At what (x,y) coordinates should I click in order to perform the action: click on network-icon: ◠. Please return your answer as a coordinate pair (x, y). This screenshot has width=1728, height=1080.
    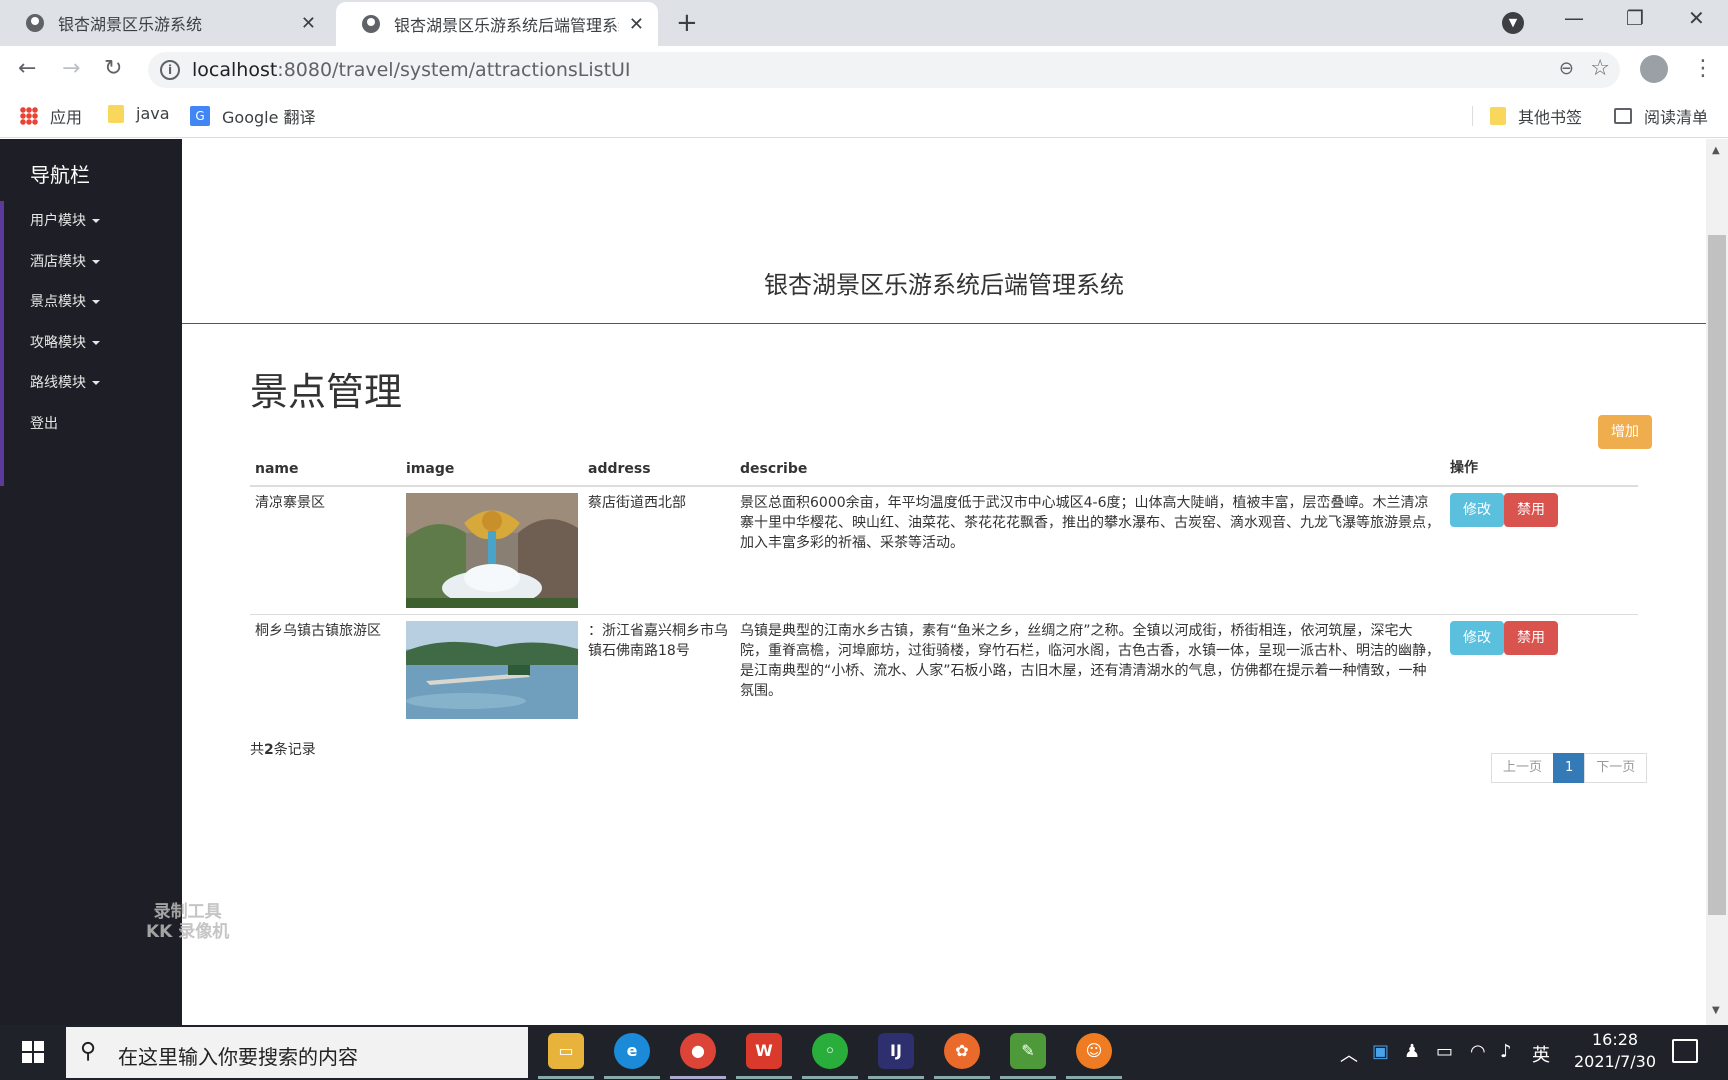
    Looking at the image, I should click on (1478, 1051).